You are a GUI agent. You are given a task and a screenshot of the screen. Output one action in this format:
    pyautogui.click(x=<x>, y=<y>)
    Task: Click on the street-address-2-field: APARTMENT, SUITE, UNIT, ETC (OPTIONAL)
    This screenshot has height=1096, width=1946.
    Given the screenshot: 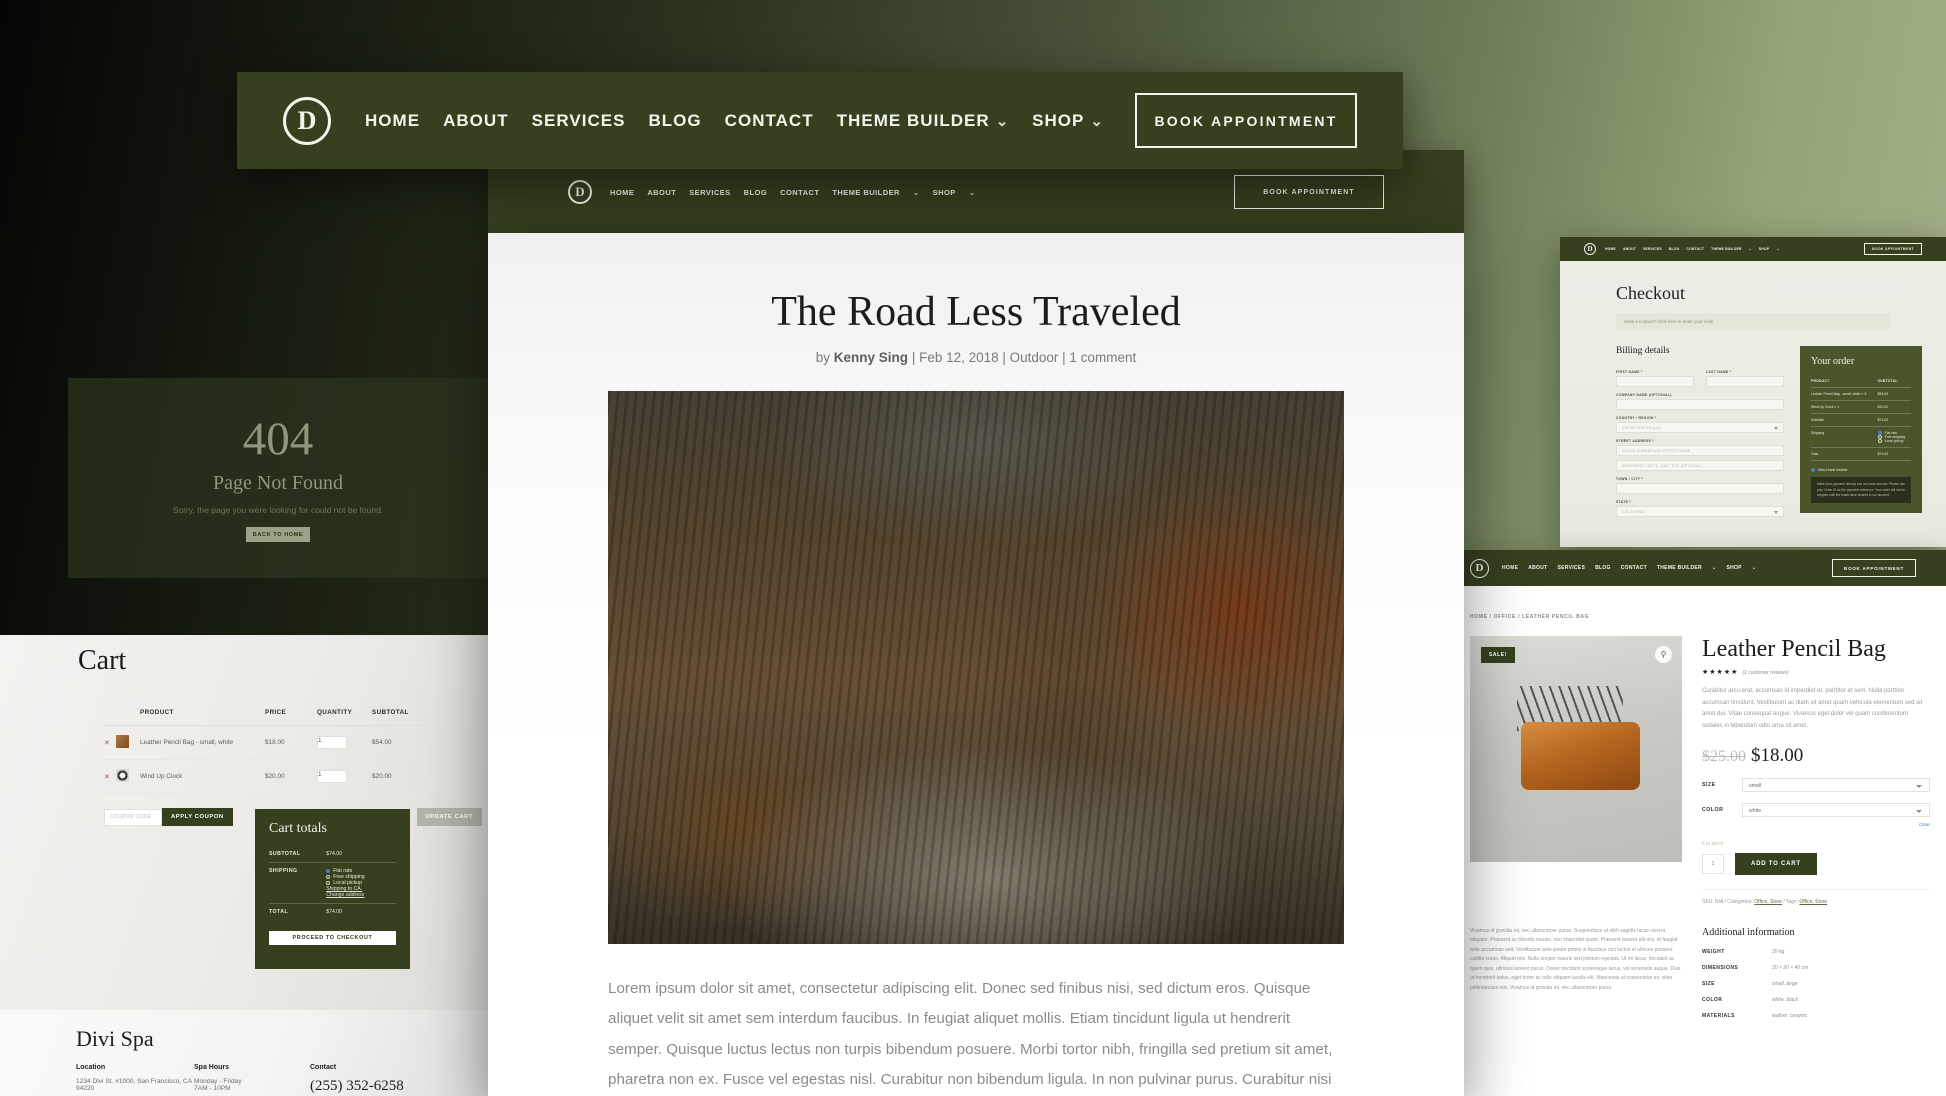 What is the action you would take?
    pyautogui.click(x=1700, y=465)
    